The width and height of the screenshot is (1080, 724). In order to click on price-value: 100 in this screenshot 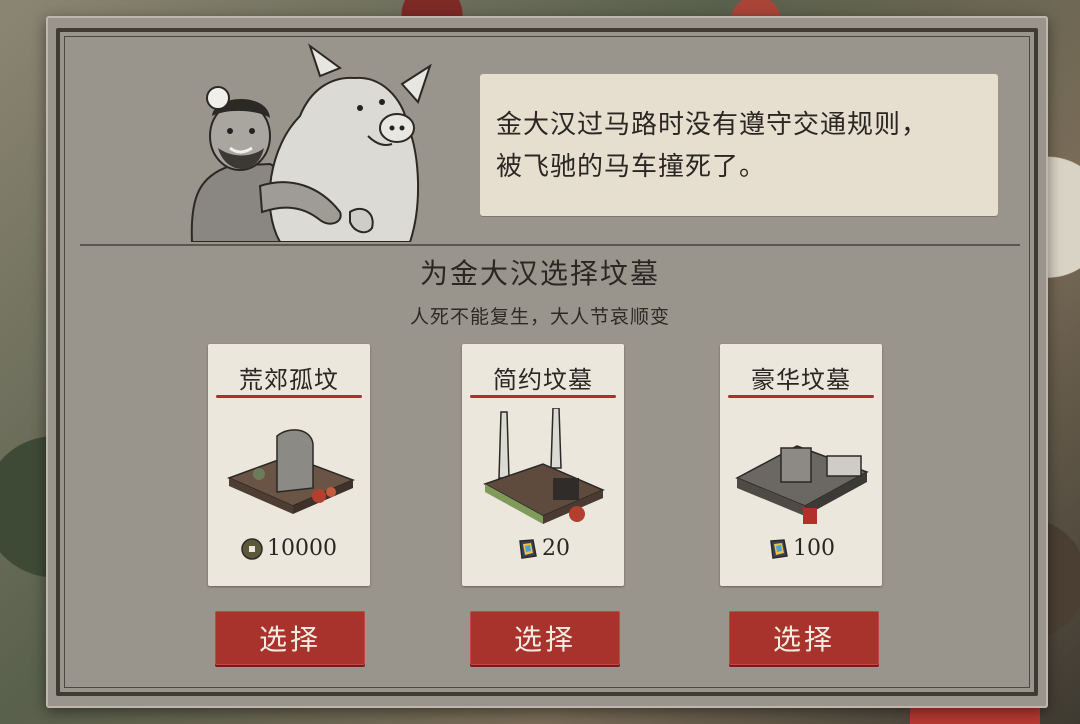, I will do `click(814, 548)`.